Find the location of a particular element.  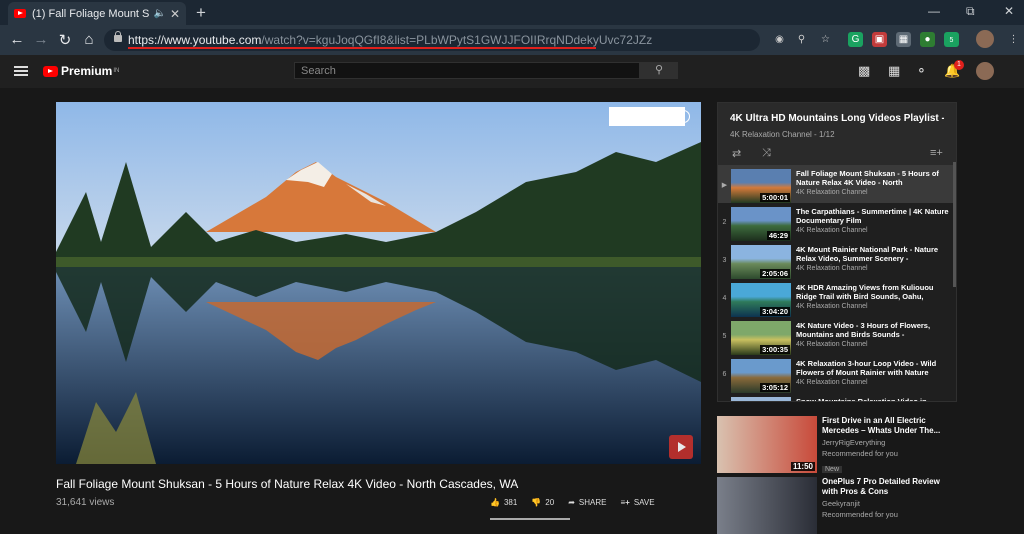

save-label: SAVE is located at coordinates (644, 502).